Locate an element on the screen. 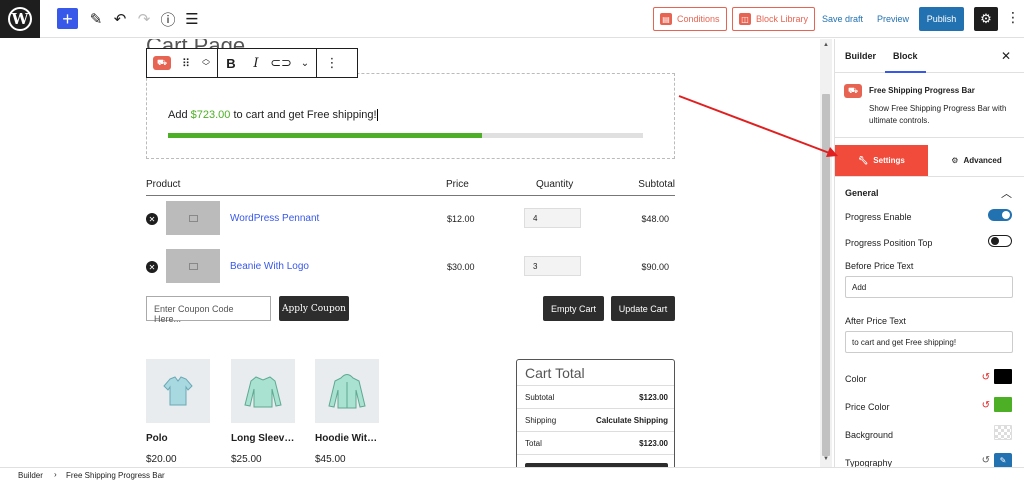  edit-tools-button: ✎ is located at coordinates (96, 19).